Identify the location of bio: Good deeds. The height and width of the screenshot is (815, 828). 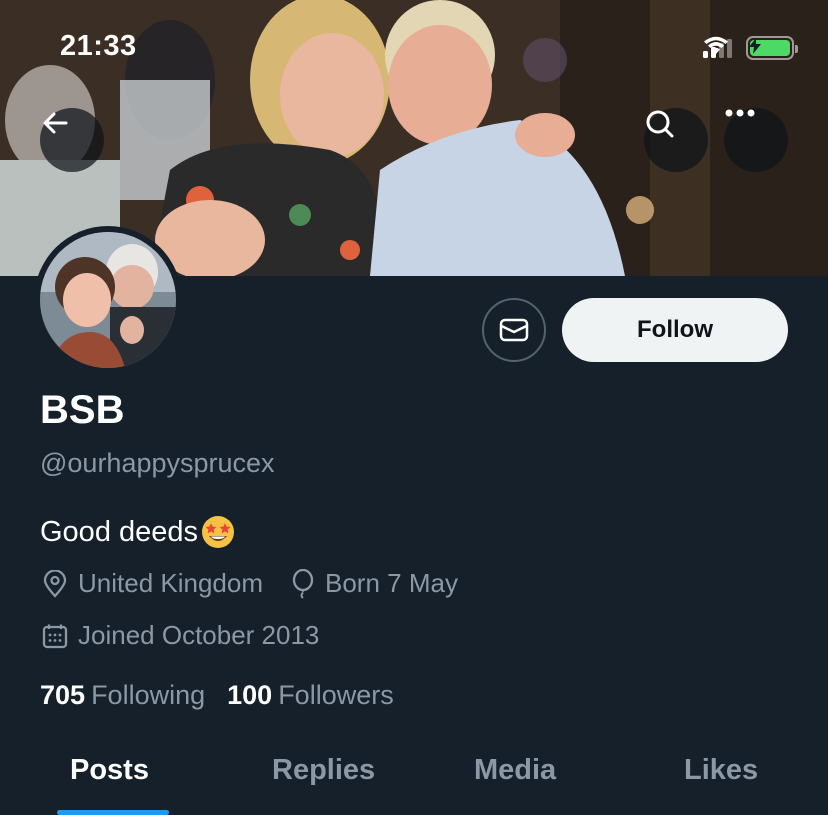
(138, 532).